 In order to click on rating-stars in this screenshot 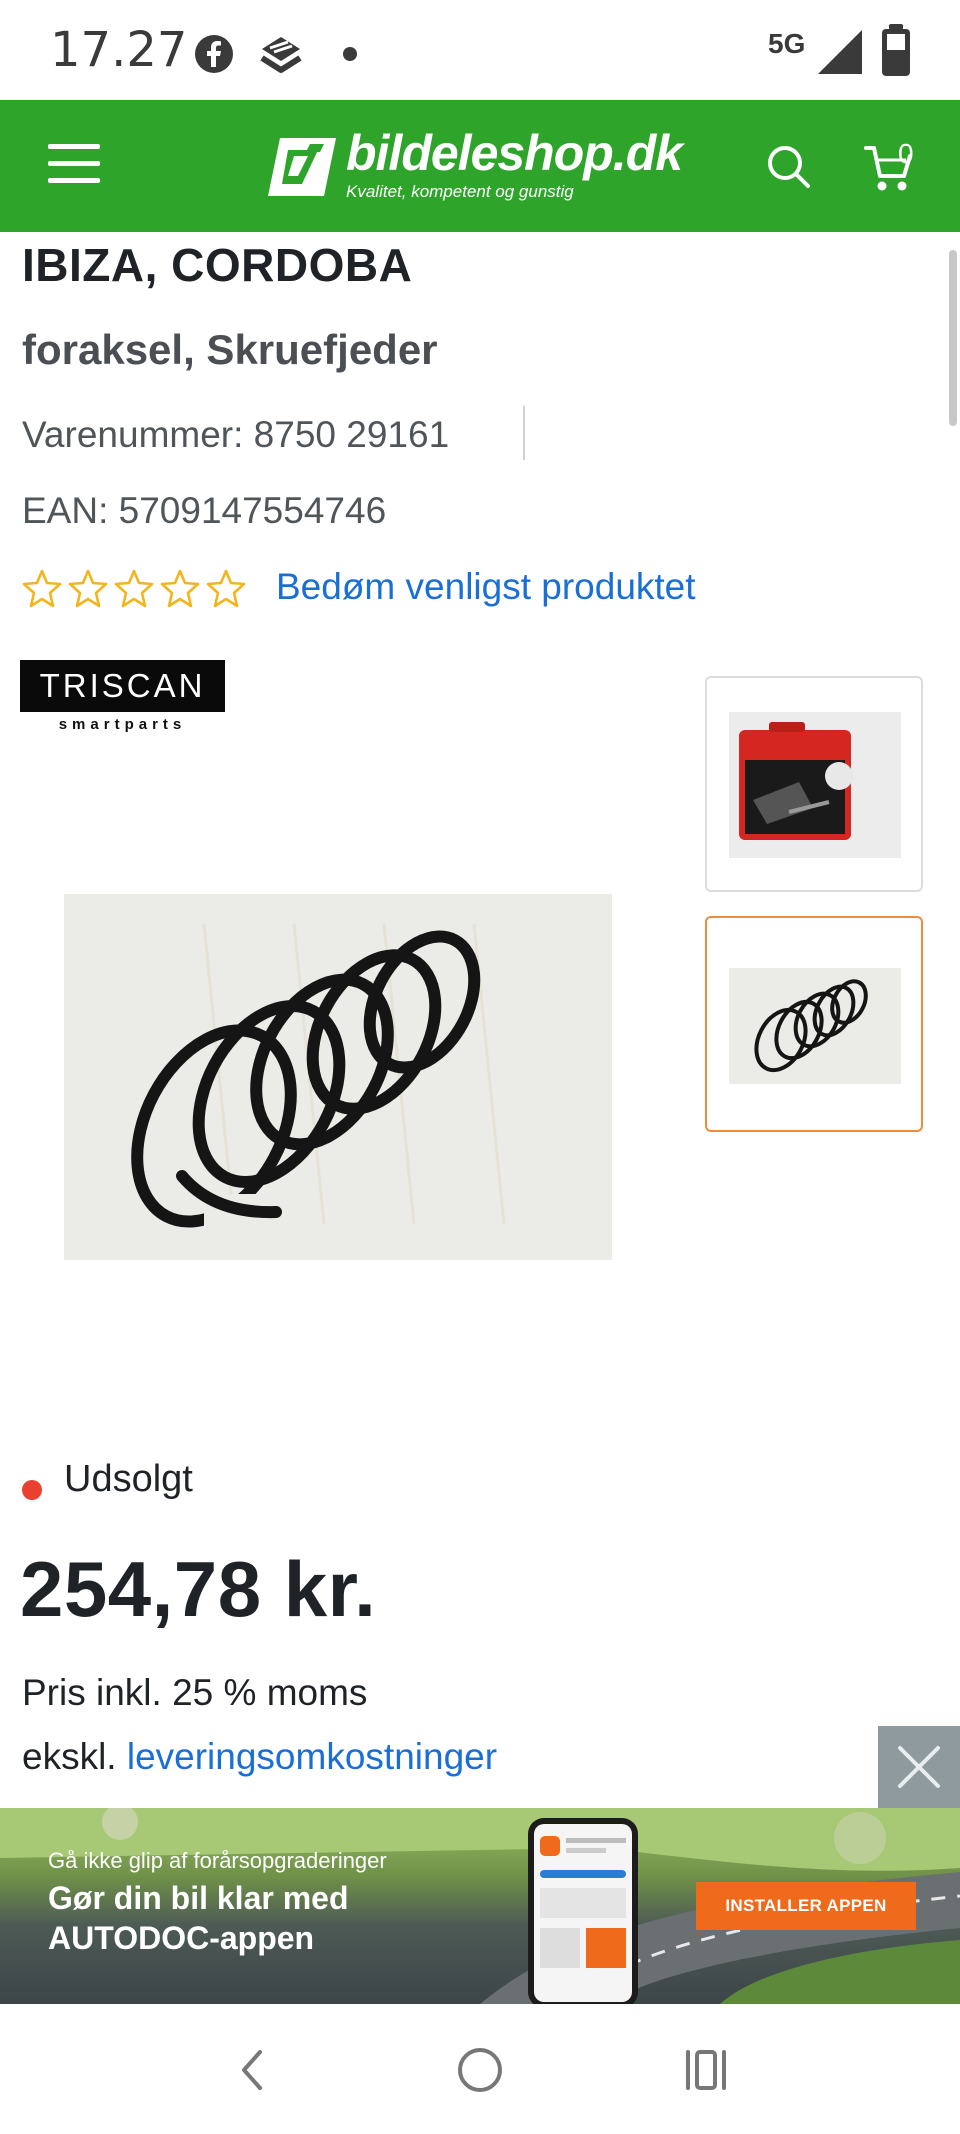, I will do `click(134, 590)`.